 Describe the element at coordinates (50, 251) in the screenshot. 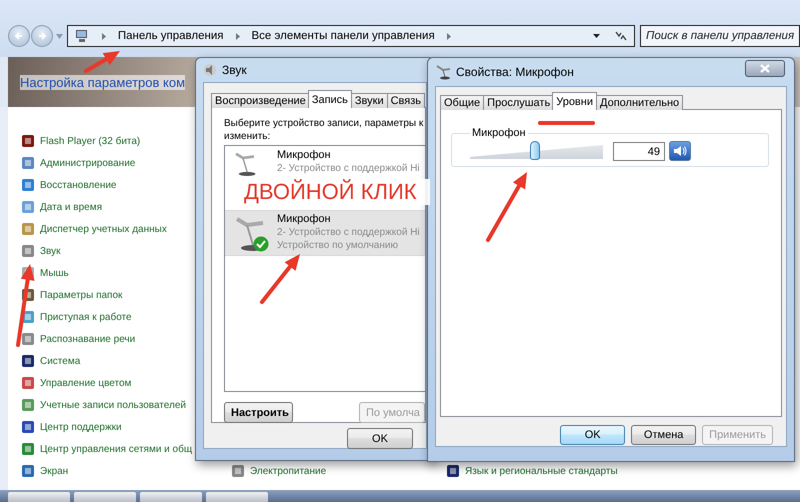

I see `applet-link: Звук` at that location.